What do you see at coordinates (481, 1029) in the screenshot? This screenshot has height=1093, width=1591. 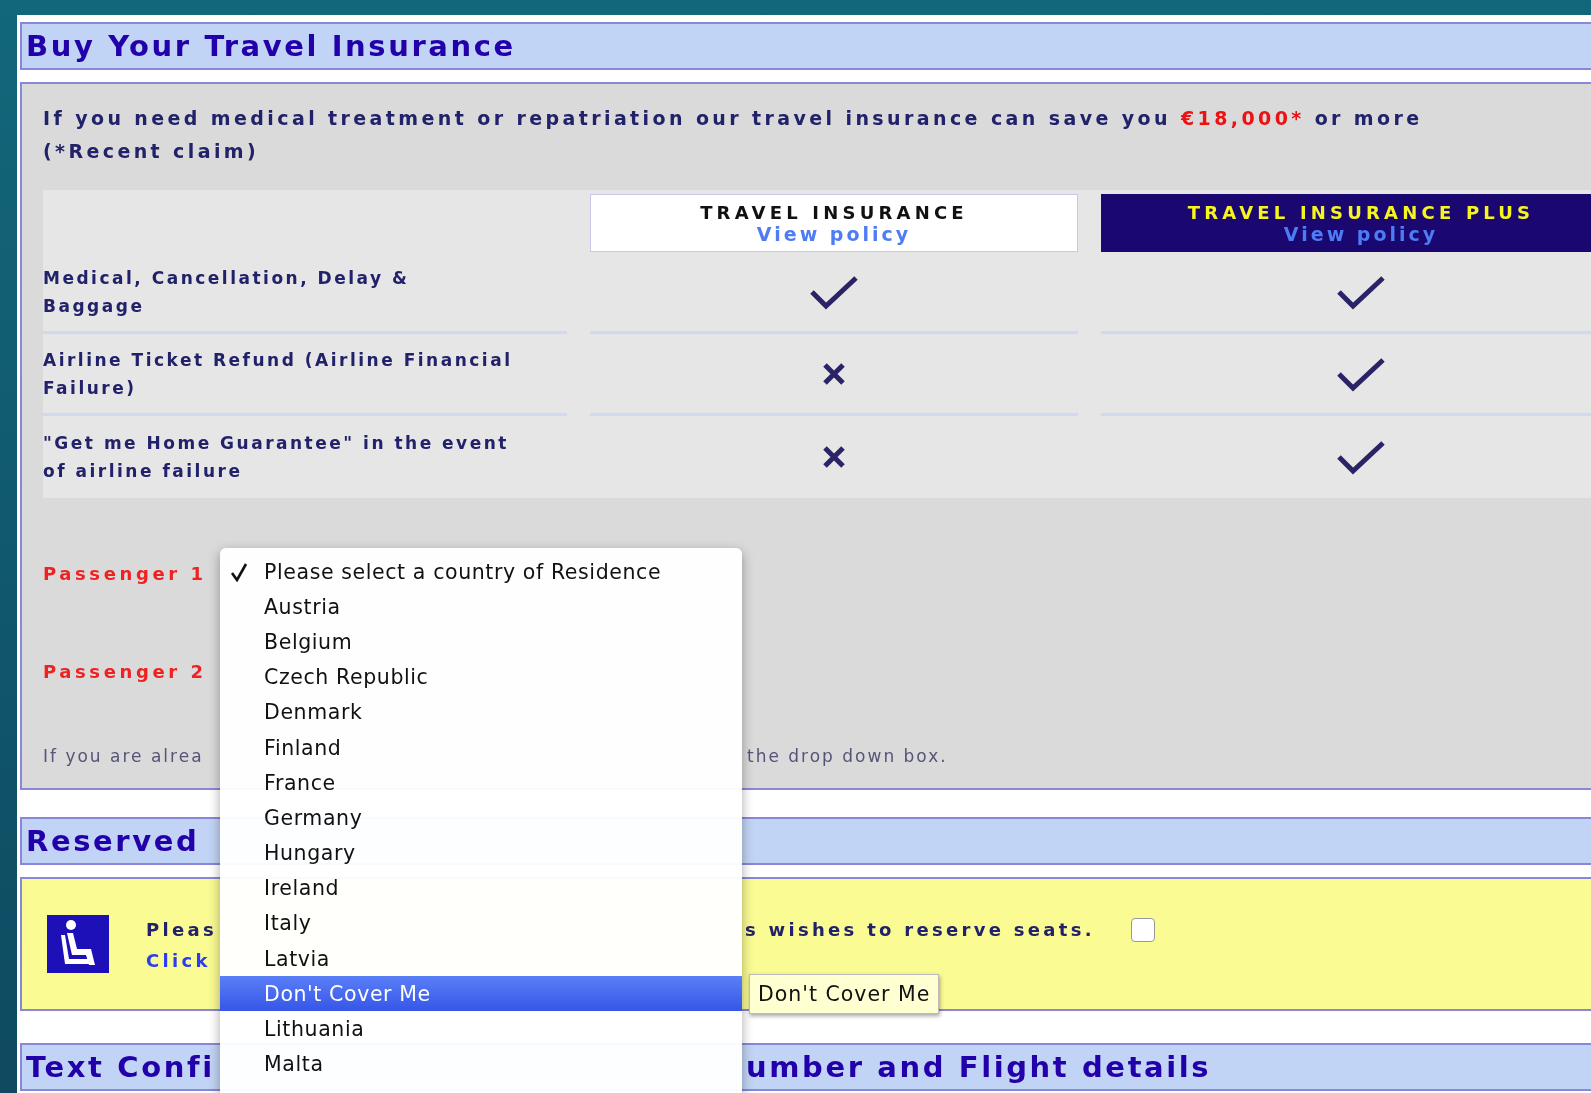 I see `dropdown-option: Lithuania` at bounding box center [481, 1029].